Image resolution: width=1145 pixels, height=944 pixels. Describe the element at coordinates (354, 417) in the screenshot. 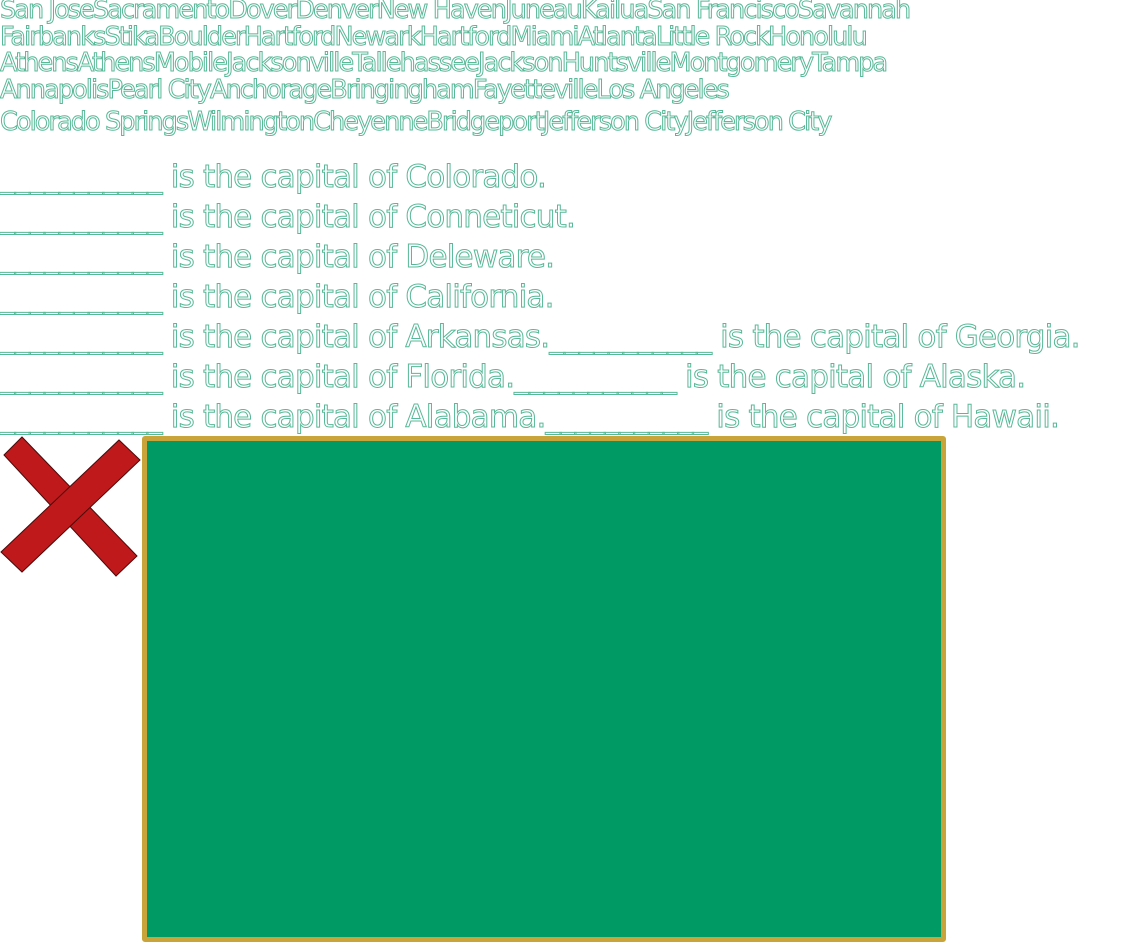

I see `sentence-text: is the capital of Alabama.` at that location.